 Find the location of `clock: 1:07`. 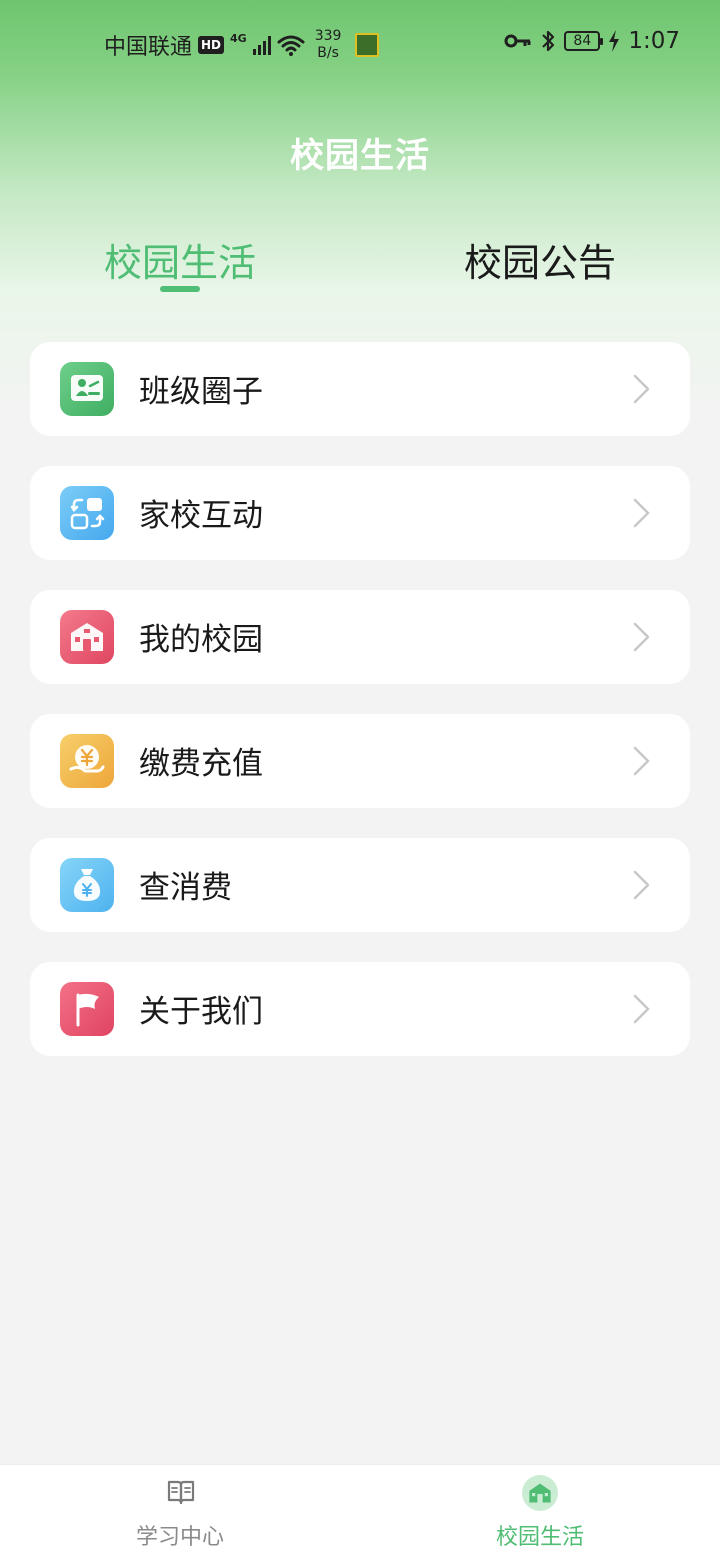

clock: 1:07 is located at coordinates (654, 41).